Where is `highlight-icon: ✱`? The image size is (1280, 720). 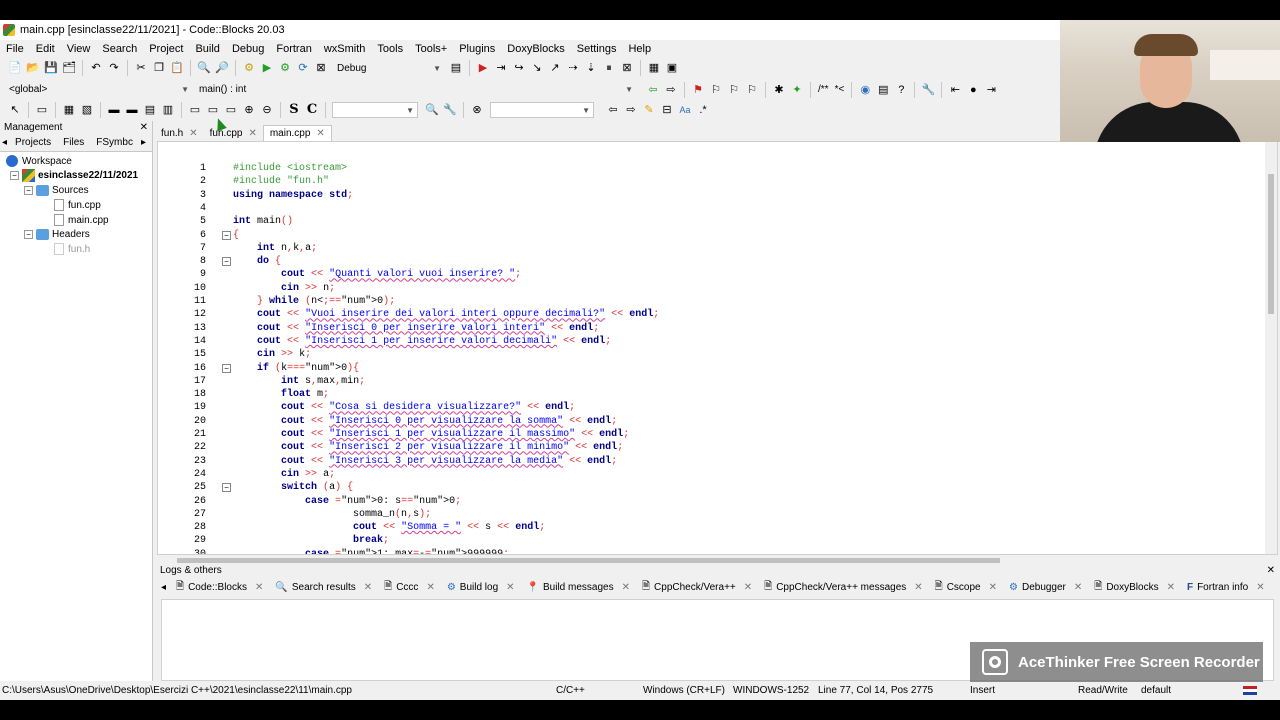
highlight-icon: ✱ is located at coordinates (779, 90).